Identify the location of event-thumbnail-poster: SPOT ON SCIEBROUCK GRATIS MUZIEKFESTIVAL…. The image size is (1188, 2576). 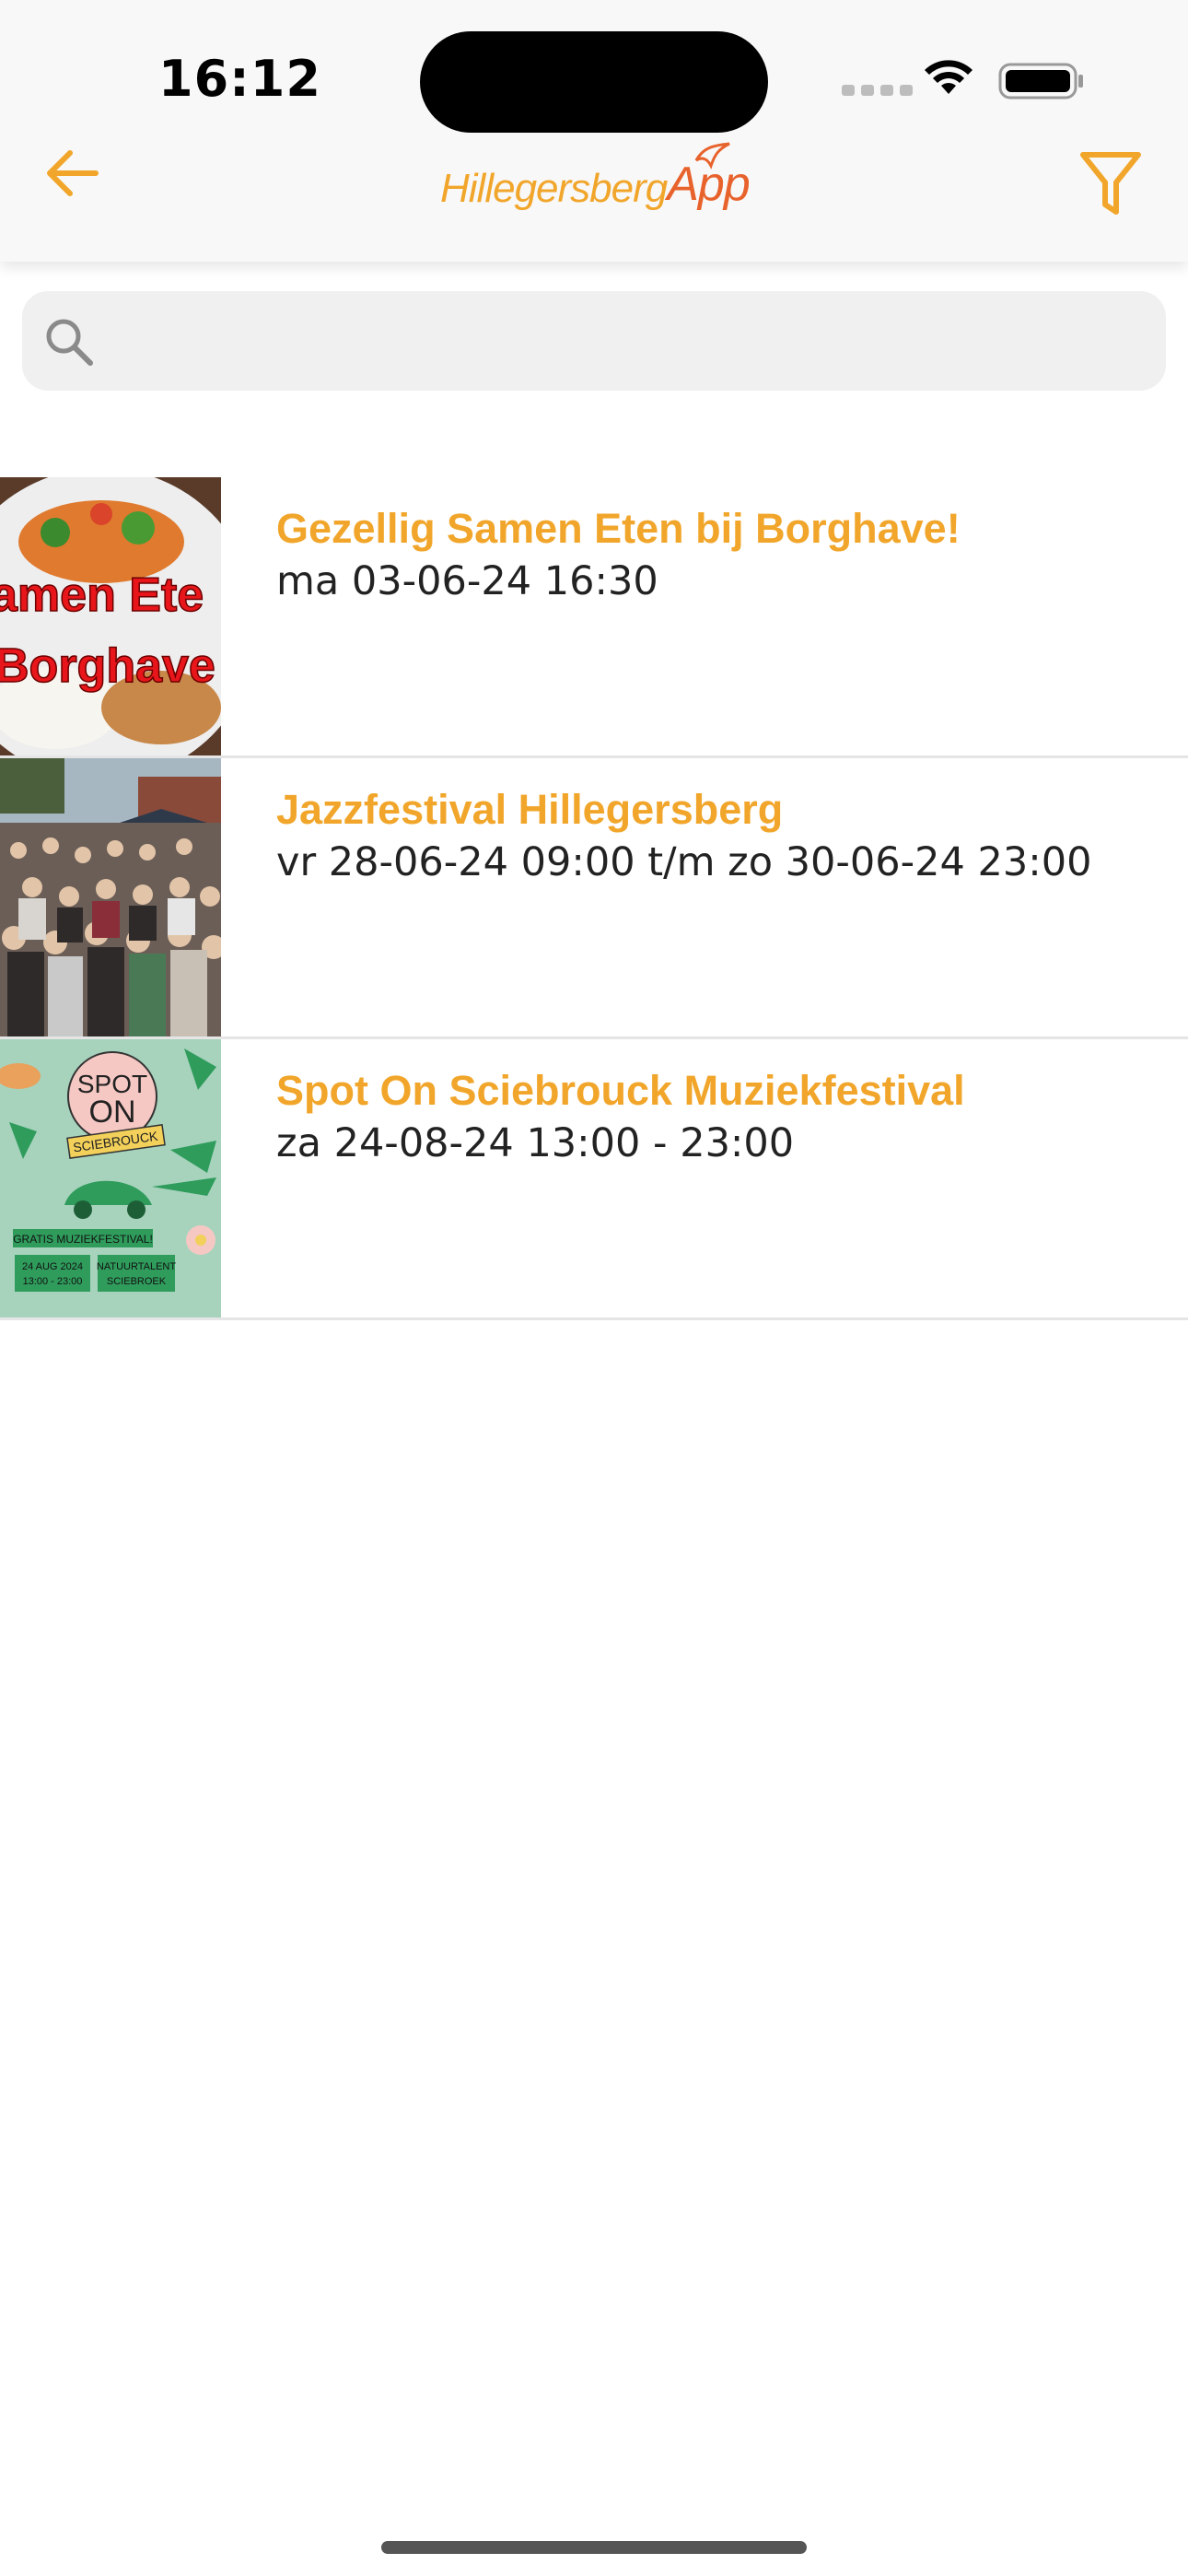
(111, 1178).